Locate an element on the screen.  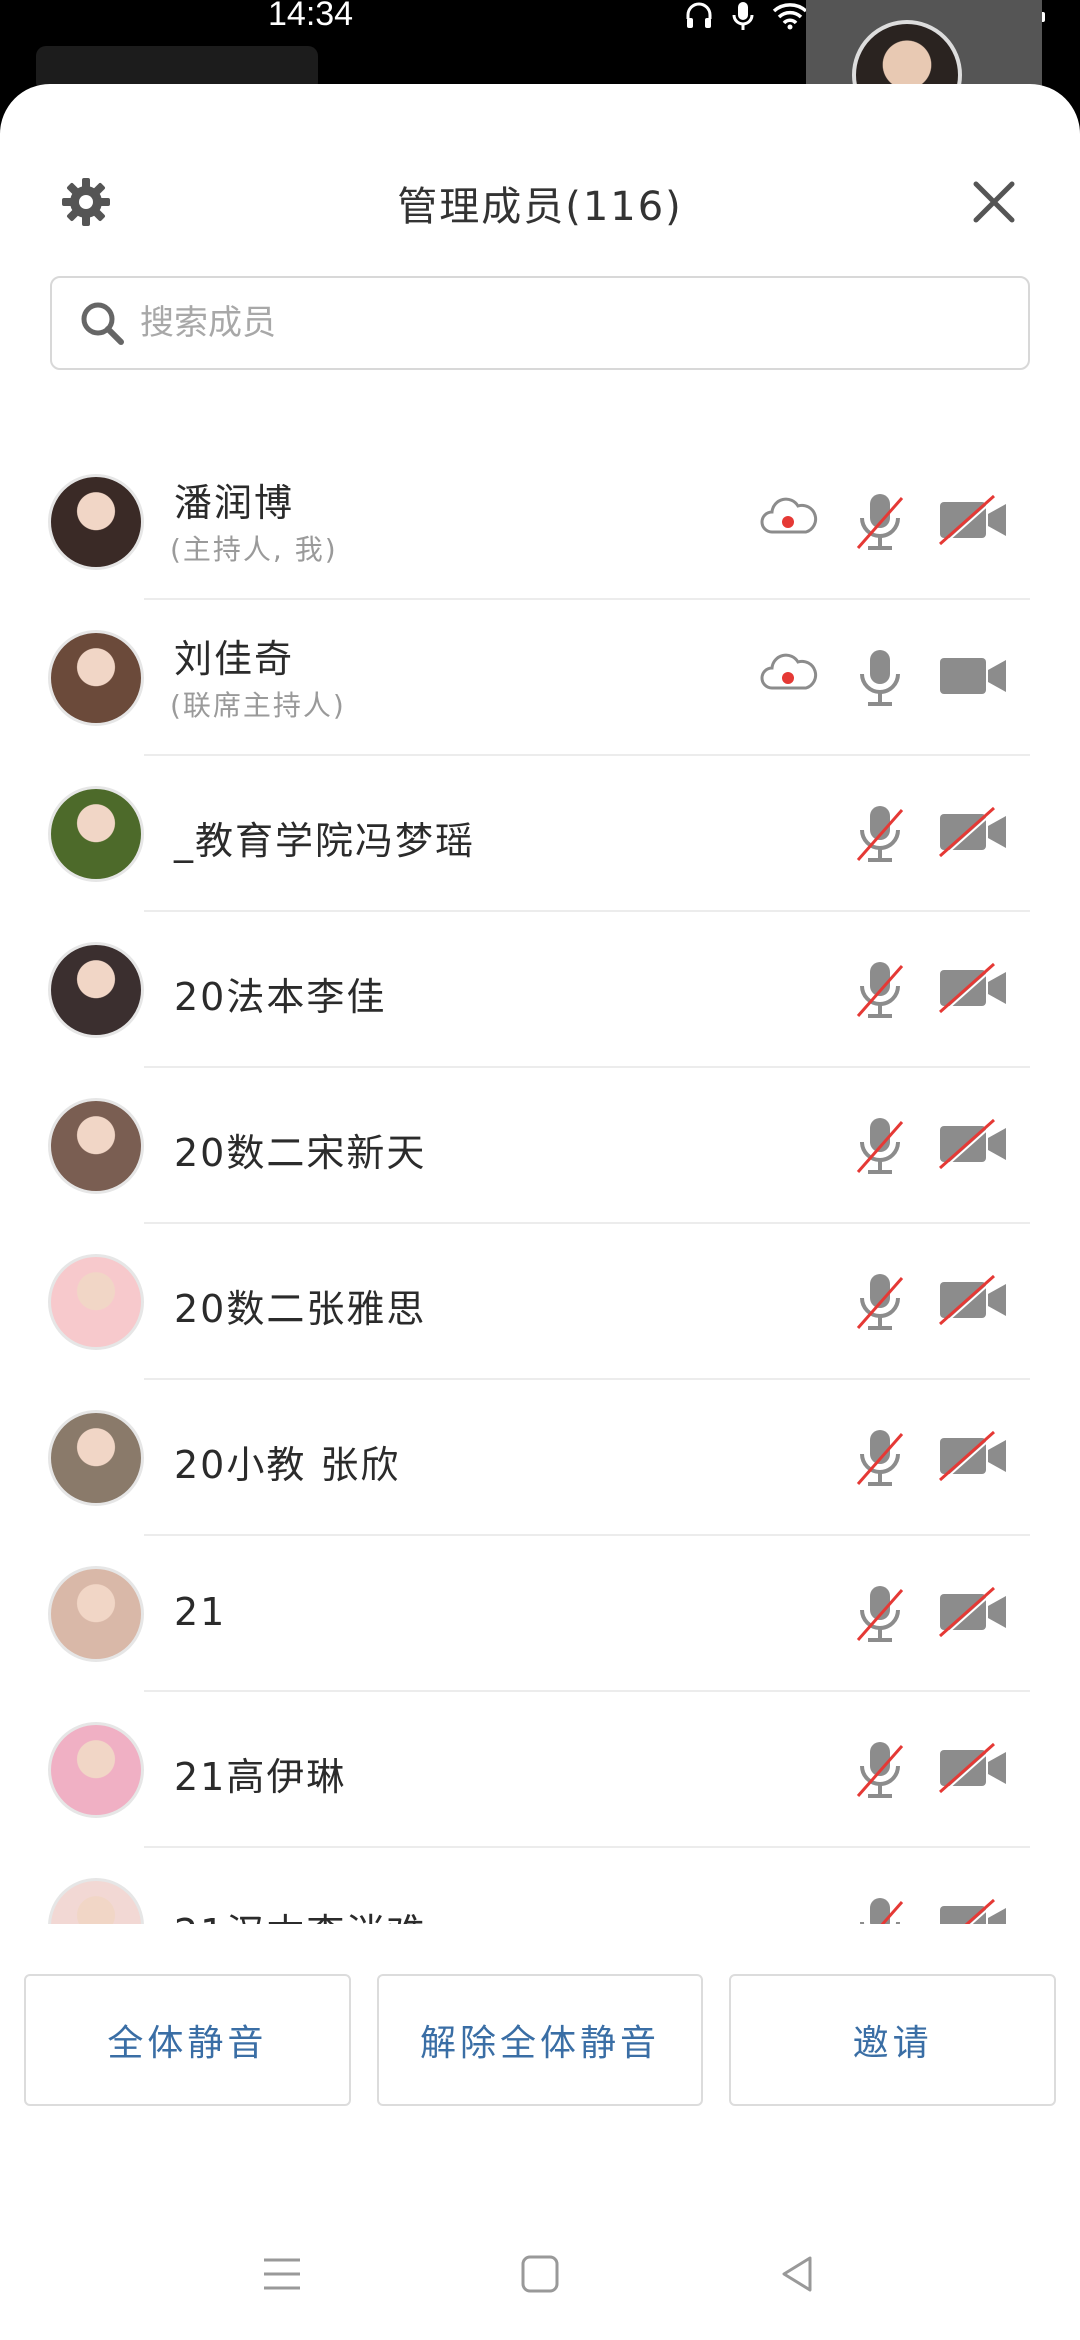
close-icon is located at coordinates (994, 202).